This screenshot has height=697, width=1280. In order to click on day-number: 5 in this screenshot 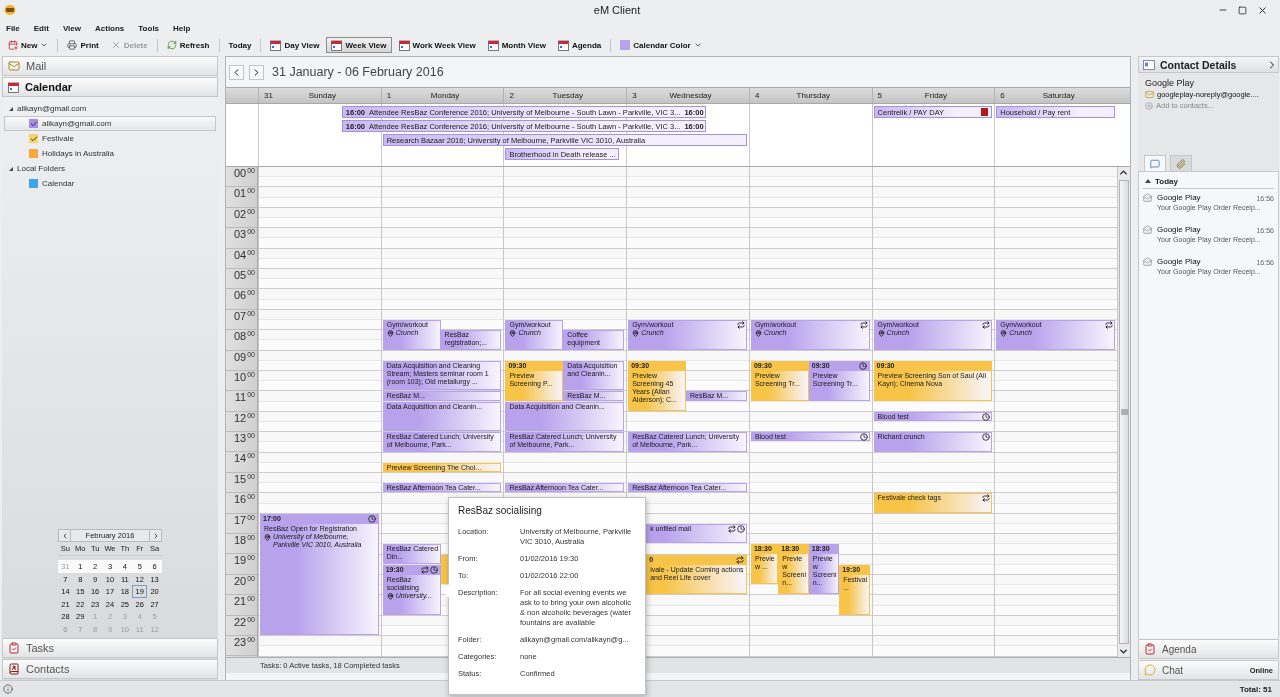, I will do `click(880, 95)`.